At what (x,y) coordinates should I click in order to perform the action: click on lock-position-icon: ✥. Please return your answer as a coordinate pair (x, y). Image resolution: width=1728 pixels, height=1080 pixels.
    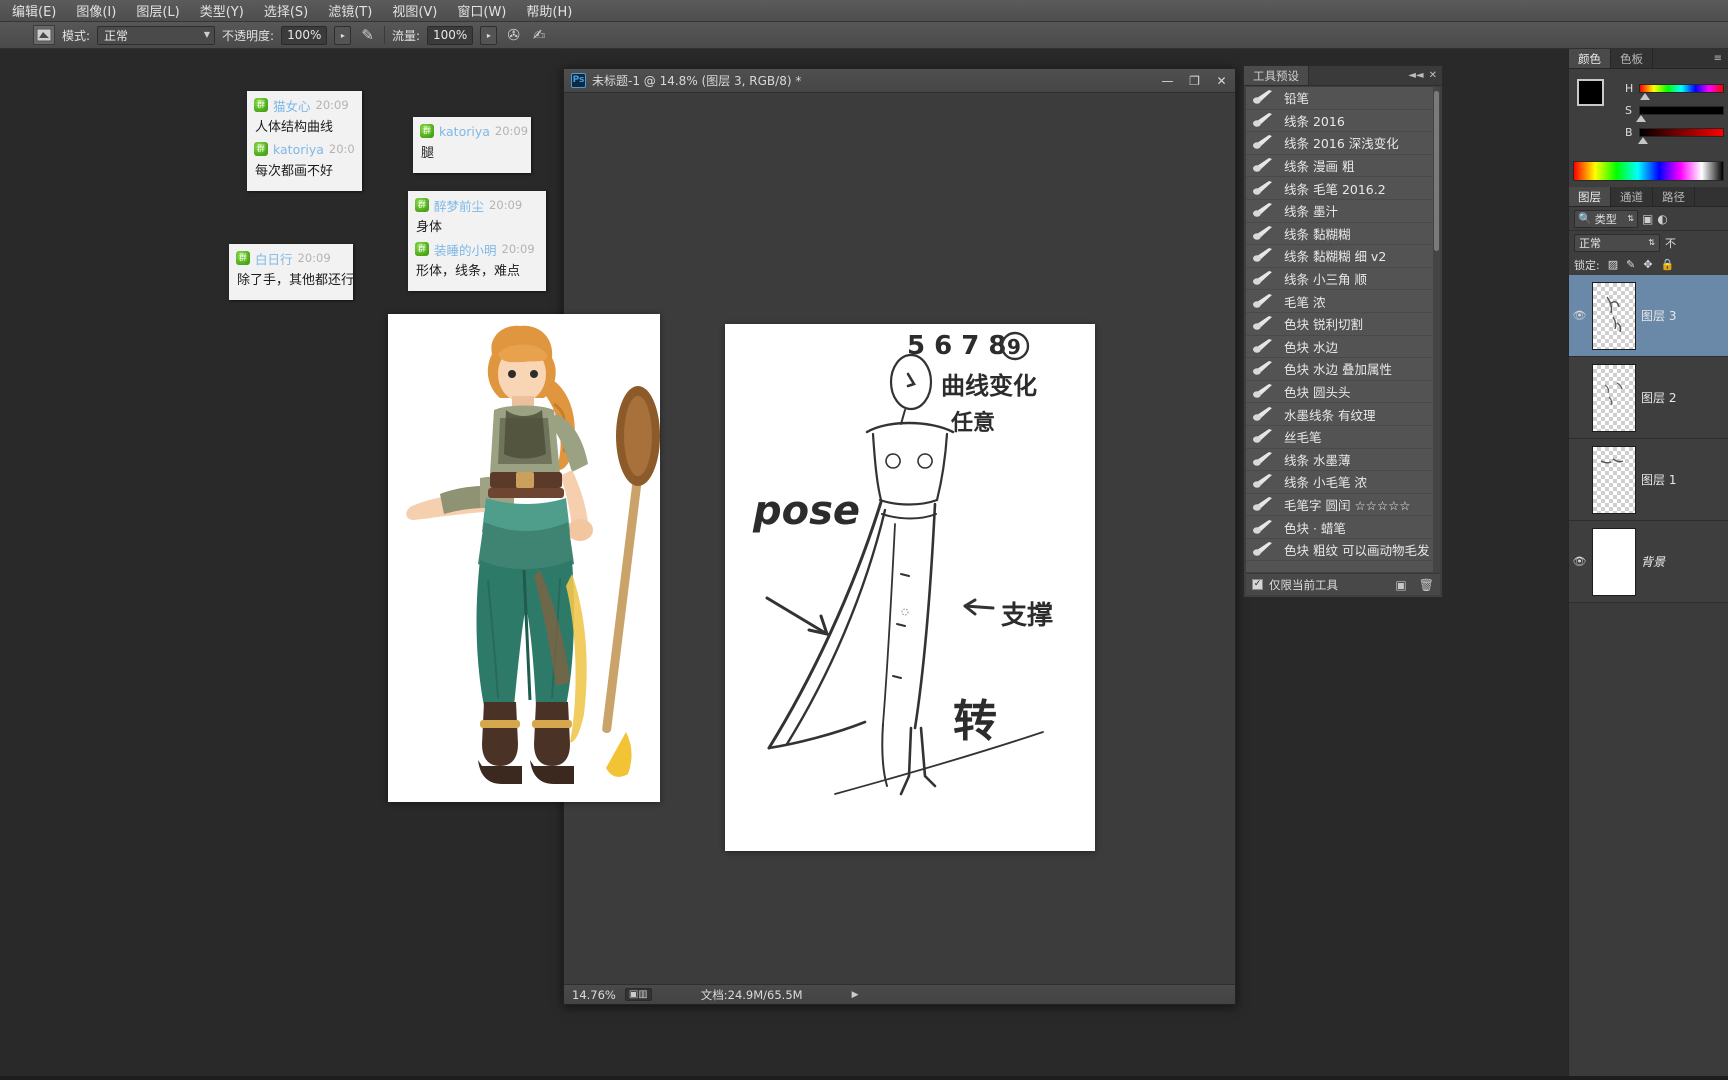
    Looking at the image, I should click on (1647, 264).